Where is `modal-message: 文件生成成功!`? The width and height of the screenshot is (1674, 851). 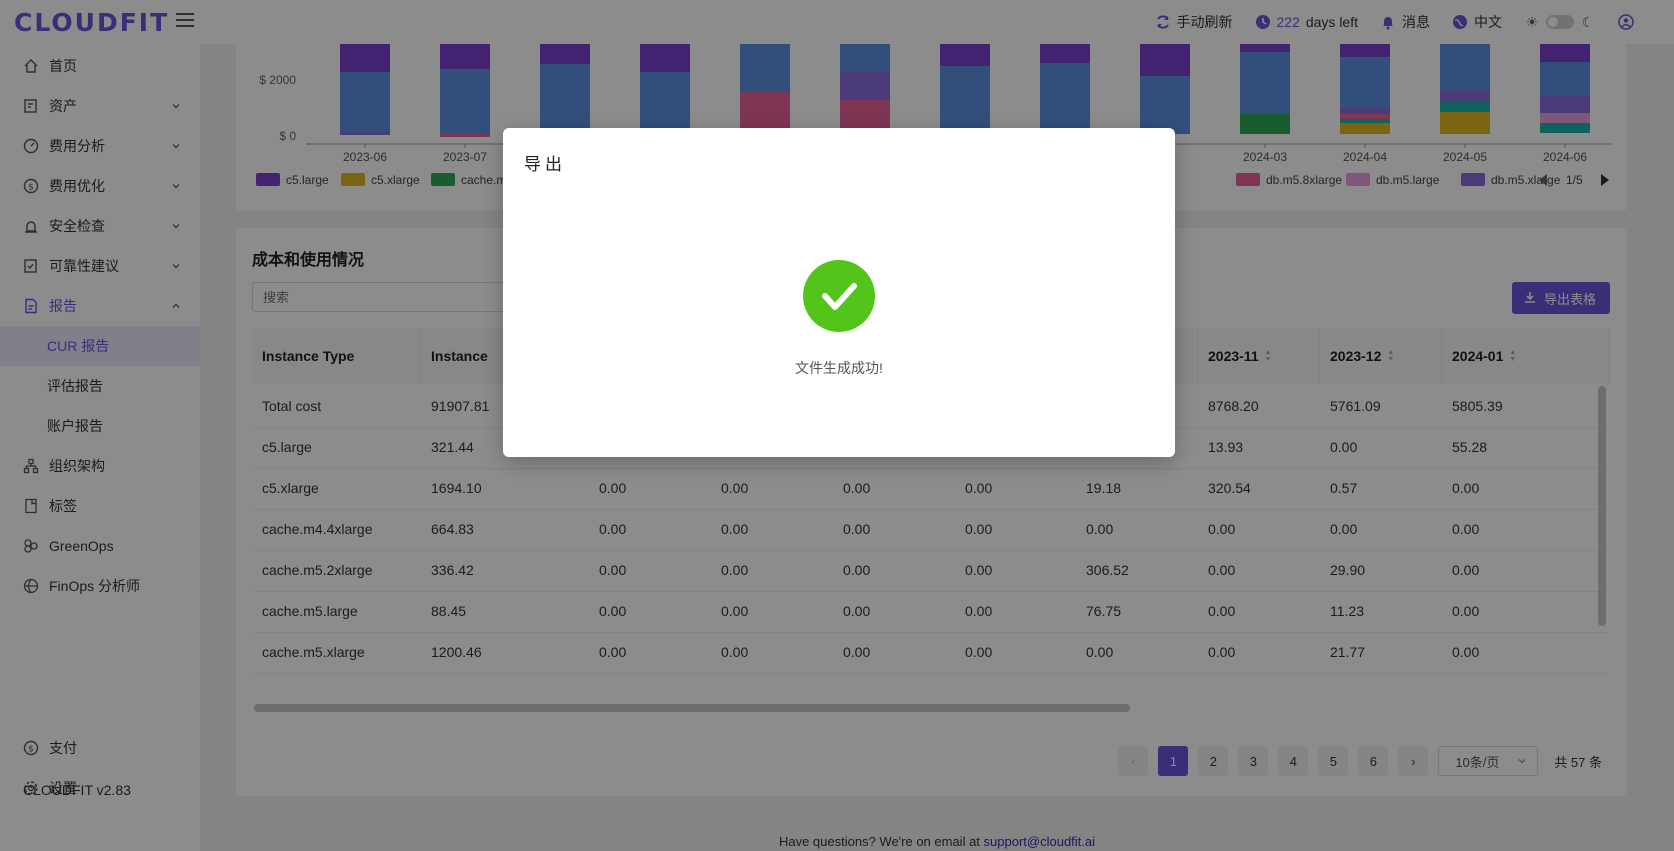 modal-message: 文件生成成功! is located at coordinates (839, 368).